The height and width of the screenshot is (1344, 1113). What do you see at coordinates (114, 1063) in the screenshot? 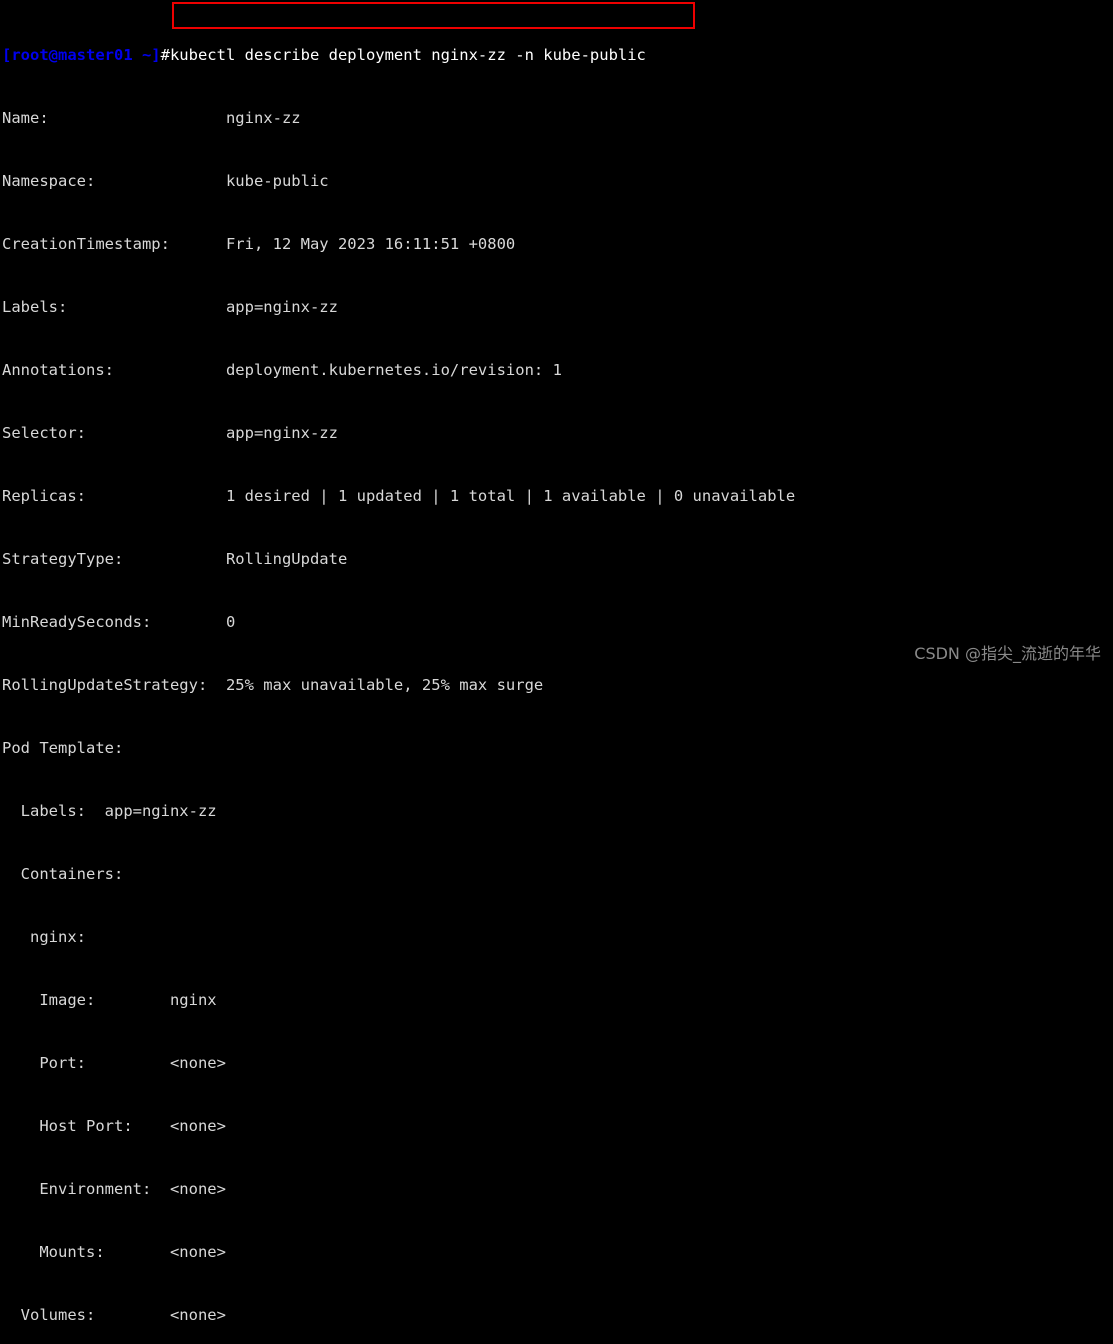
I see `output-line: Port: <none>` at bounding box center [114, 1063].